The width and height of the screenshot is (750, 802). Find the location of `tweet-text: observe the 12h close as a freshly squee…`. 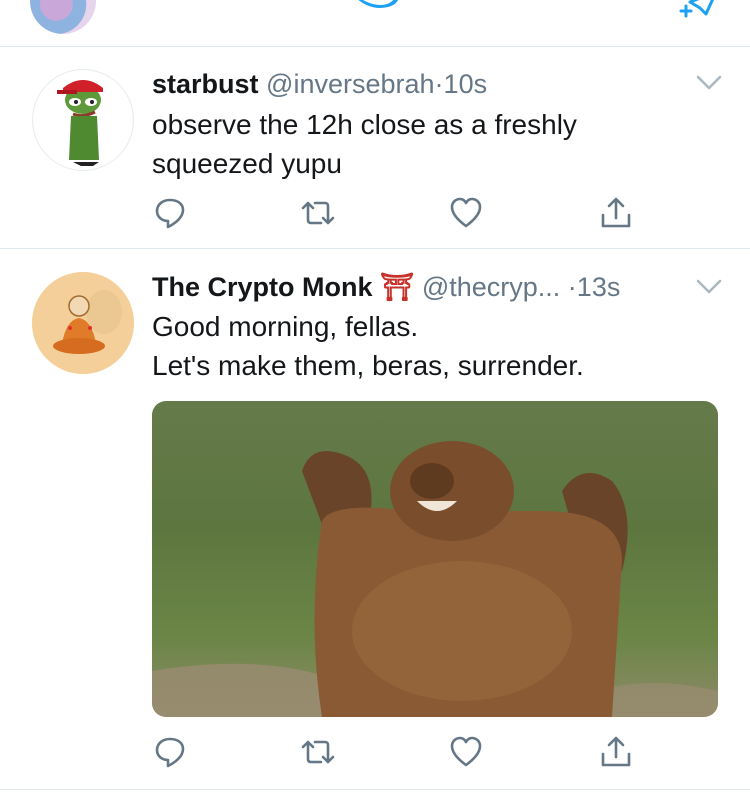

tweet-text: observe the 12h close as a freshly squee… is located at coordinates (422, 144).